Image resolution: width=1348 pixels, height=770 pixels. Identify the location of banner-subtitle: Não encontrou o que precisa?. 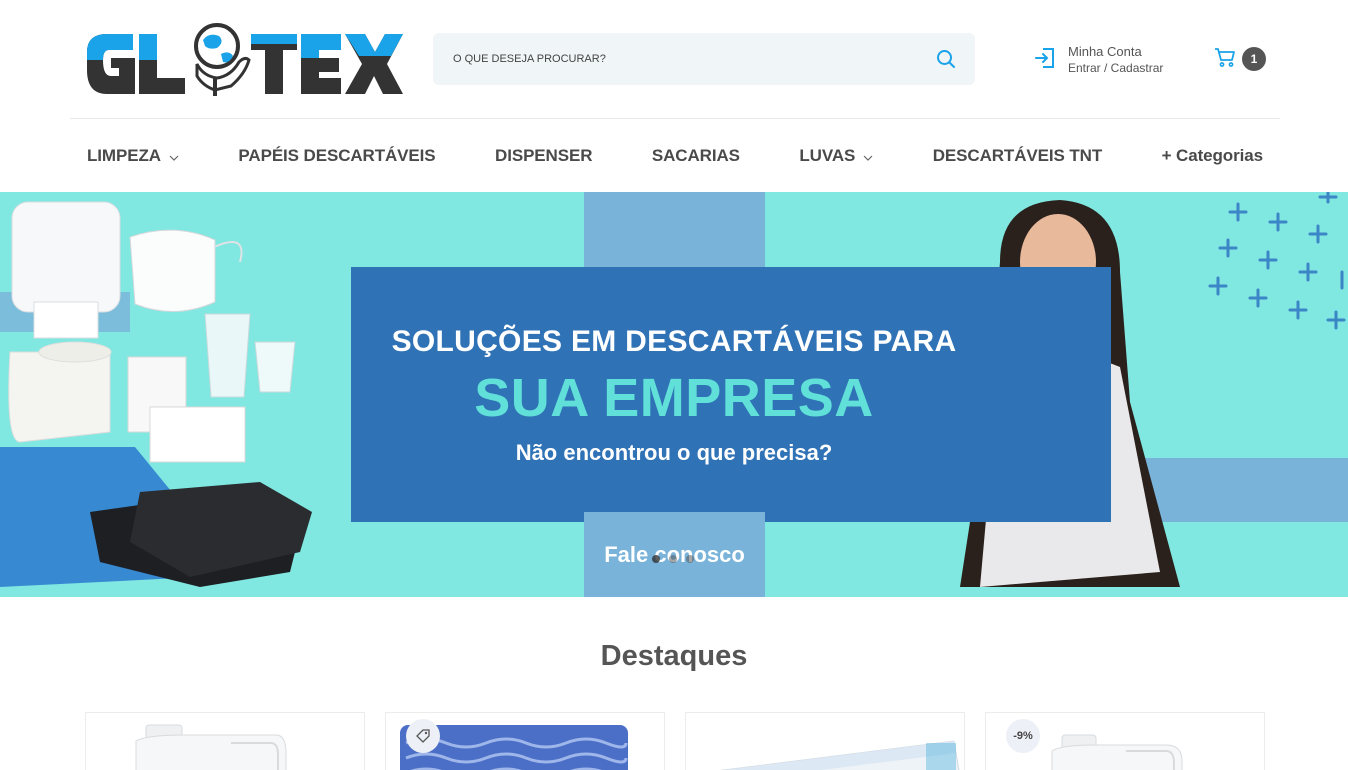
(674, 452).